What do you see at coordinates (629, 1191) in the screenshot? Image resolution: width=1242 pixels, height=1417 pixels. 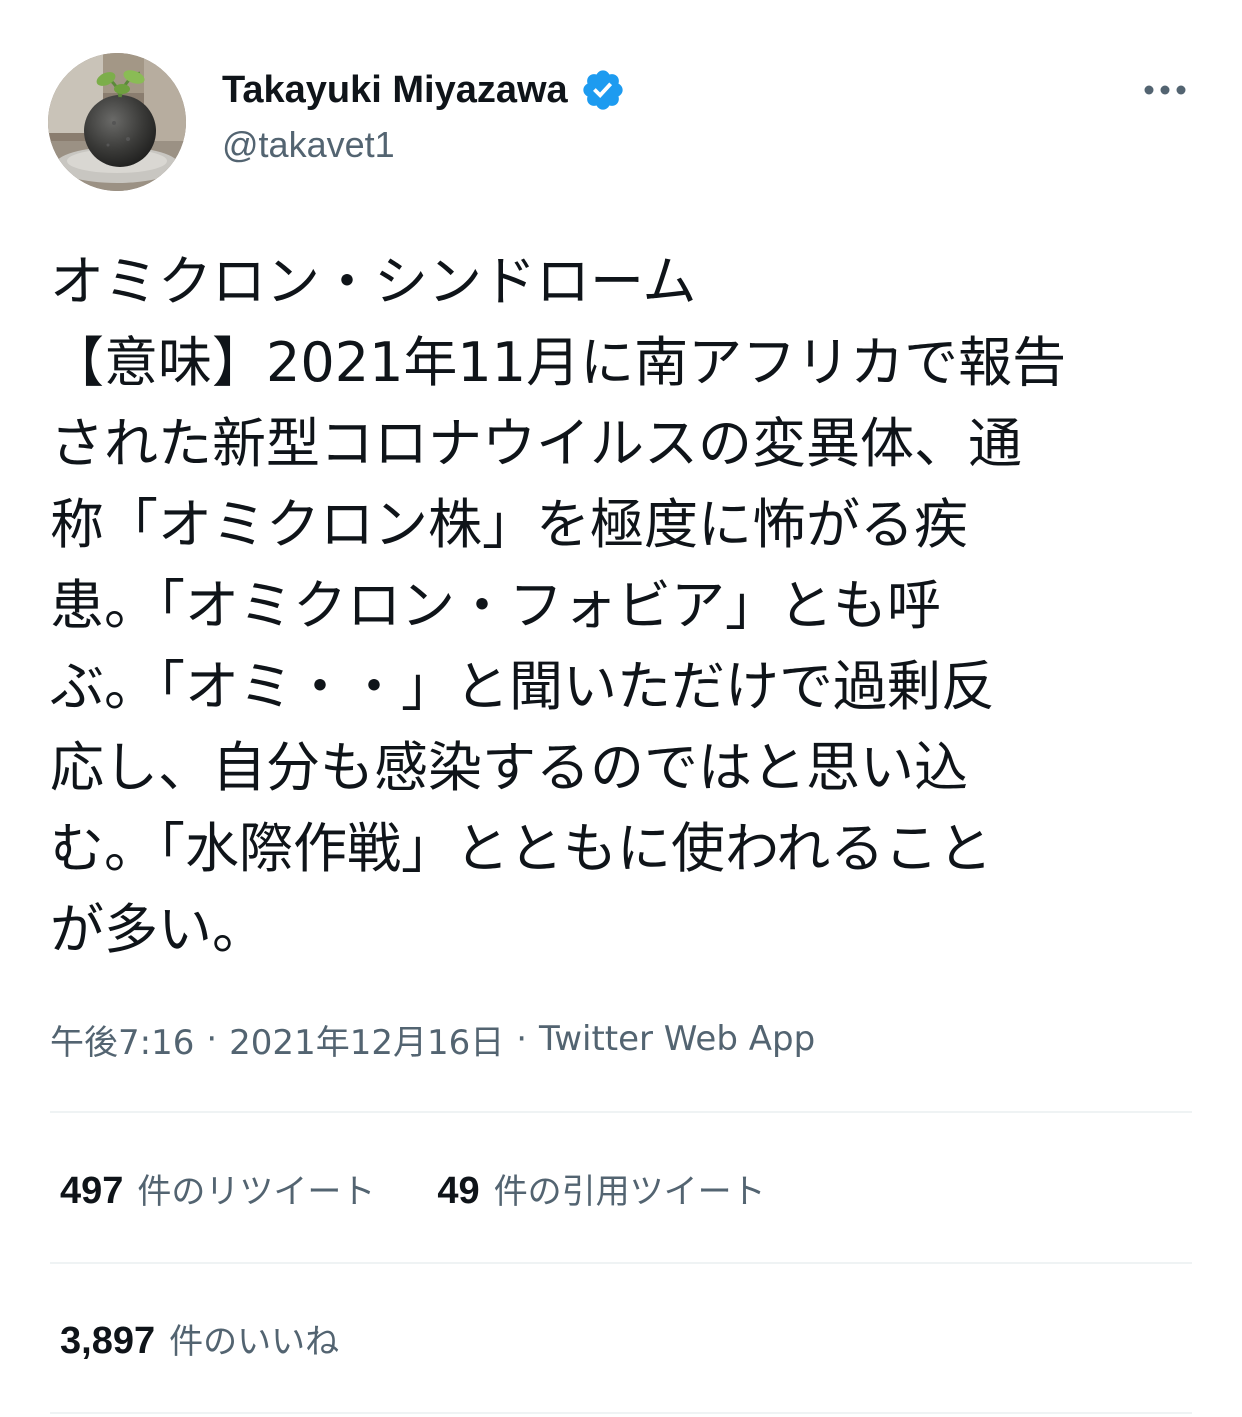 I see `quote-tweets-label: 件の引用ツイート` at bounding box center [629, 1191].